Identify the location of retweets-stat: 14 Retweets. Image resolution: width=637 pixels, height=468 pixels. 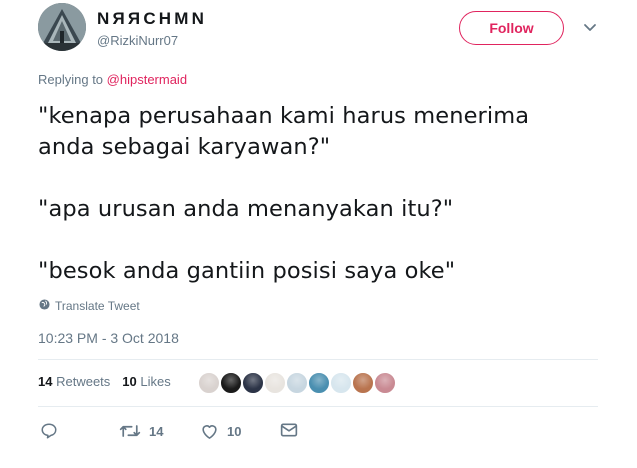
(74, 381).